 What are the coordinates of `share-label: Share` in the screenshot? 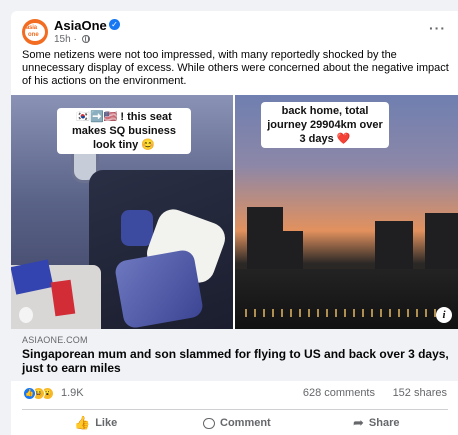 It's located at (384, 423).